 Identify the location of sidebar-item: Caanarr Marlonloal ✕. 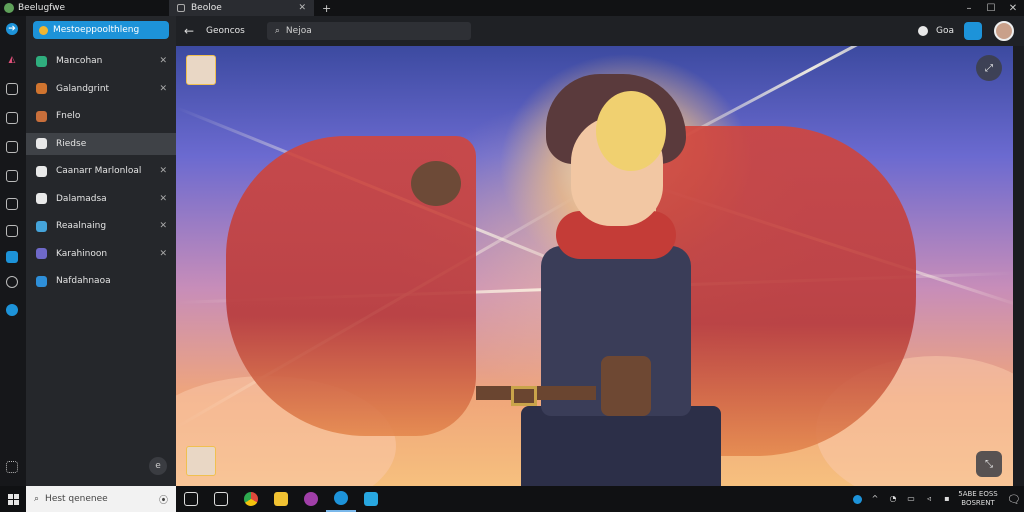
(101, 171).